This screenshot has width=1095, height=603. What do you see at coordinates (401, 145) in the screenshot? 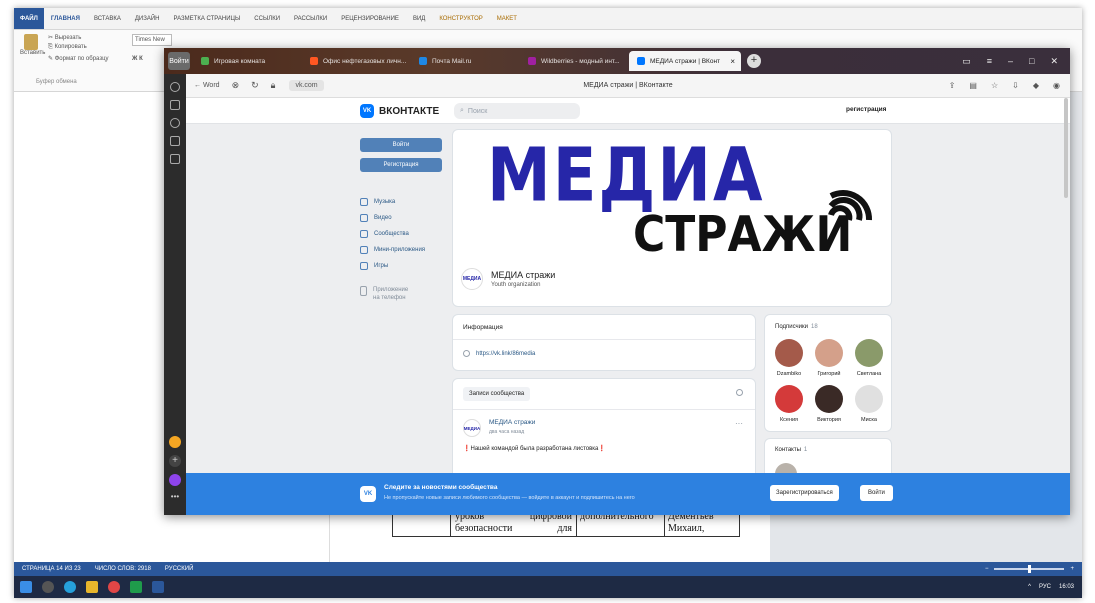
I see `vk-login-button: Войти` at bounding box center [401, 145].